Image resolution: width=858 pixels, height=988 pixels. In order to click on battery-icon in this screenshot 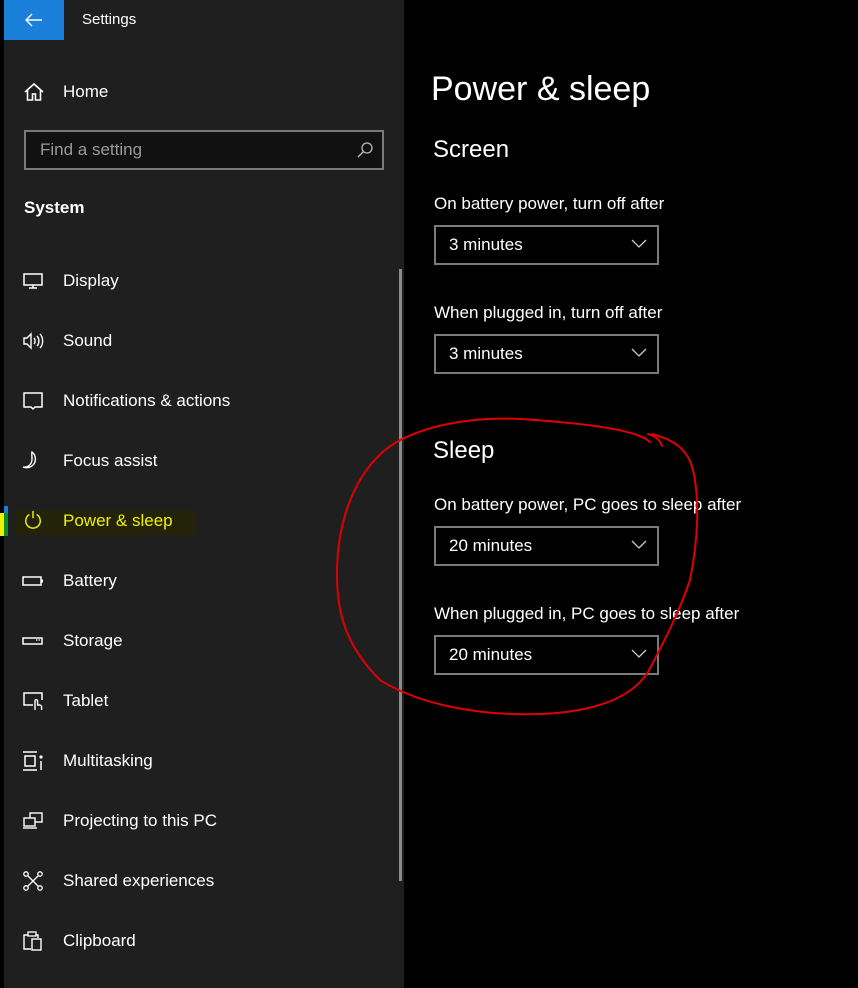, I will do `click(32, 581)`.